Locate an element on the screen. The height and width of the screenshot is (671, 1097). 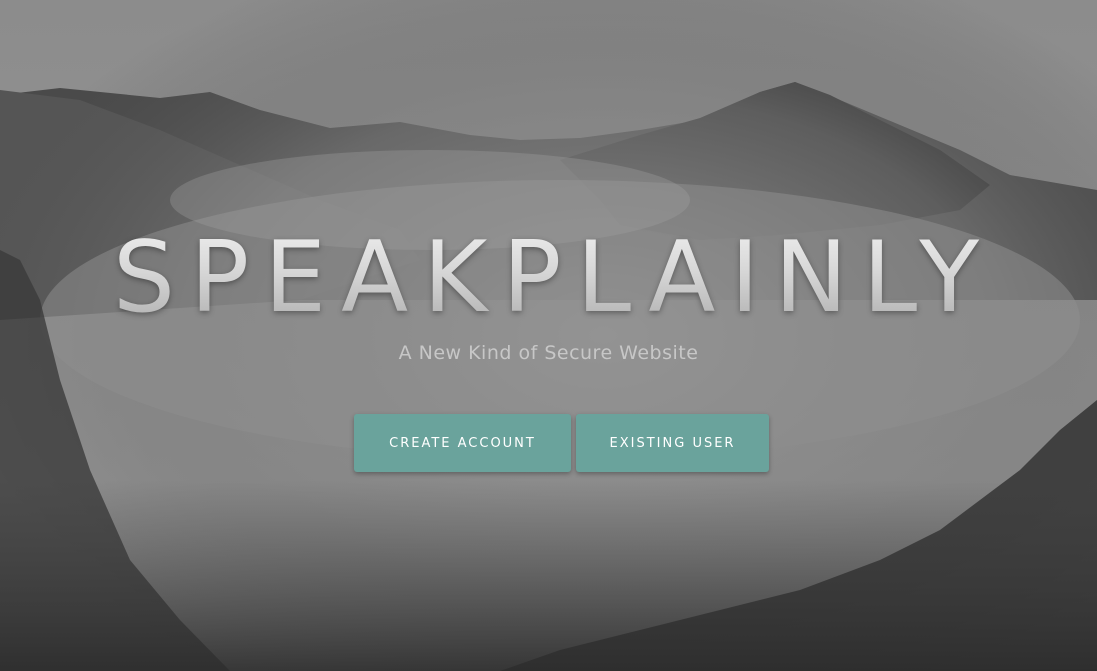
hero-actions: CREATE ACCOUNT EXISTING USER is located at coordinates (561, 443).